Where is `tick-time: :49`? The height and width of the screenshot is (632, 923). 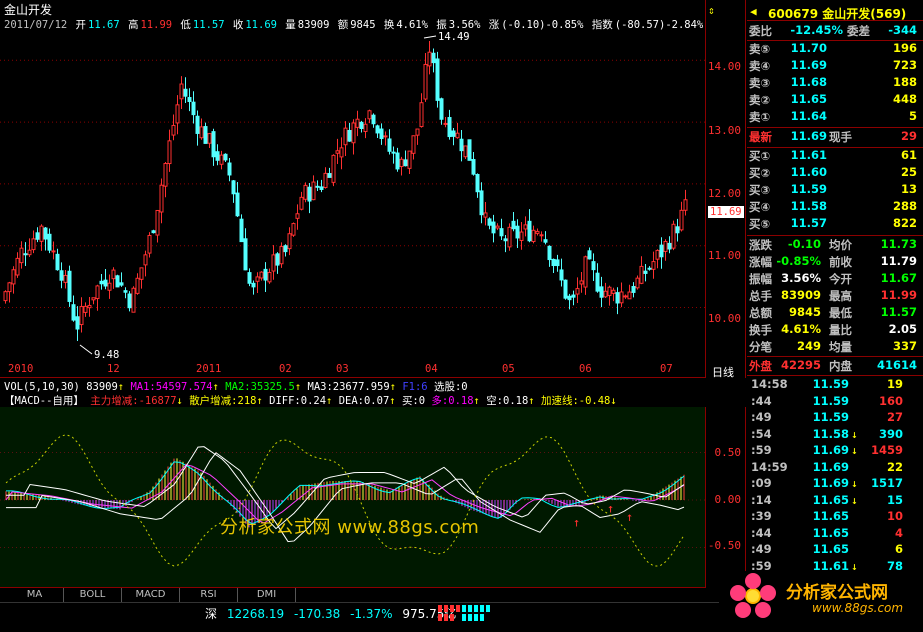
tick-time: :49 is located at coordinates (761, 417).